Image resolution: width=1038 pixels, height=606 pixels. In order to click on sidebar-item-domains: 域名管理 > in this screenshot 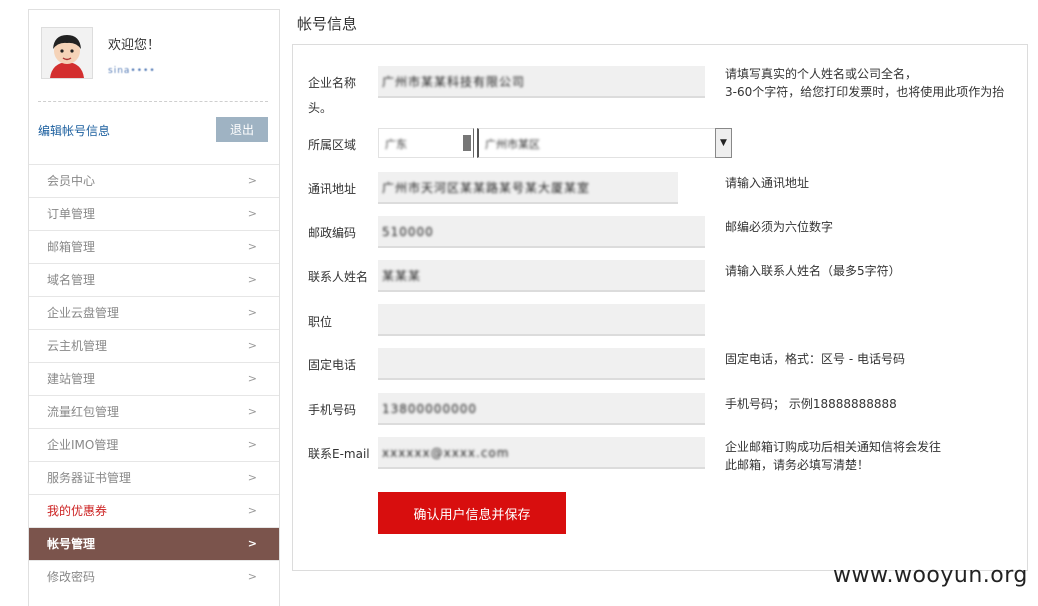, I will do `click(154, 279)`.